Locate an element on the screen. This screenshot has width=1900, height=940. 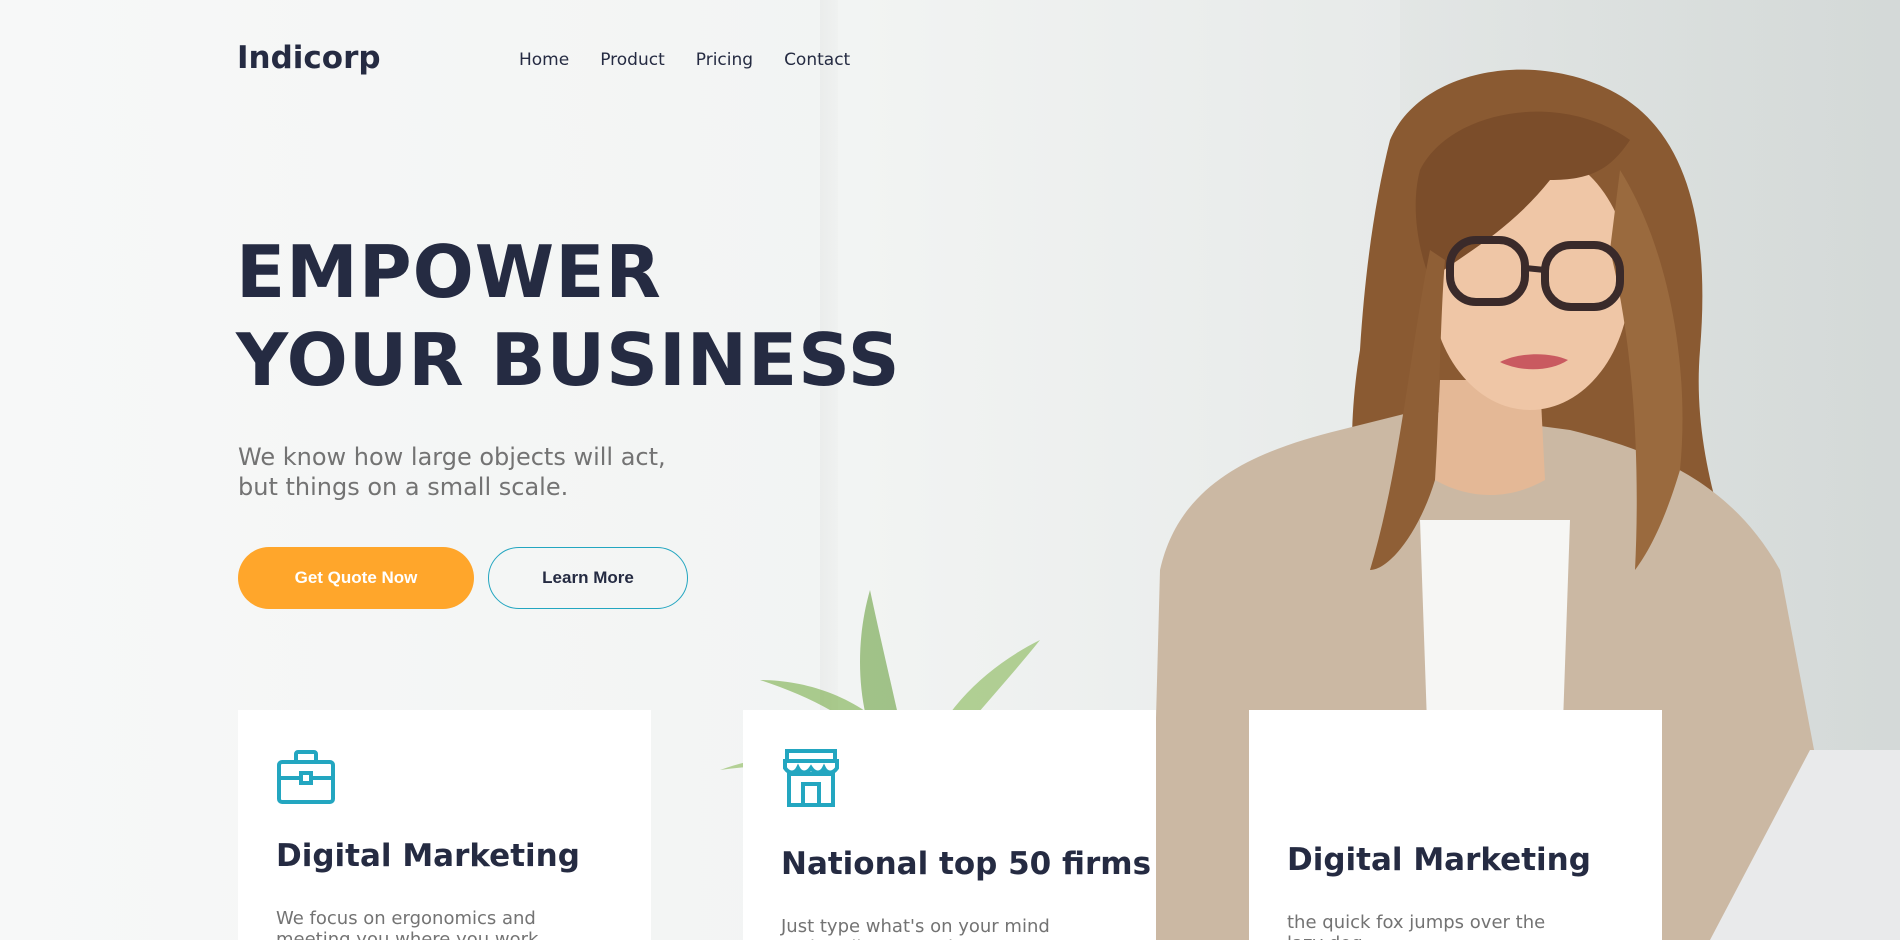
hero-title-line-1: EMPOWER is located at coordinates (449, 272).